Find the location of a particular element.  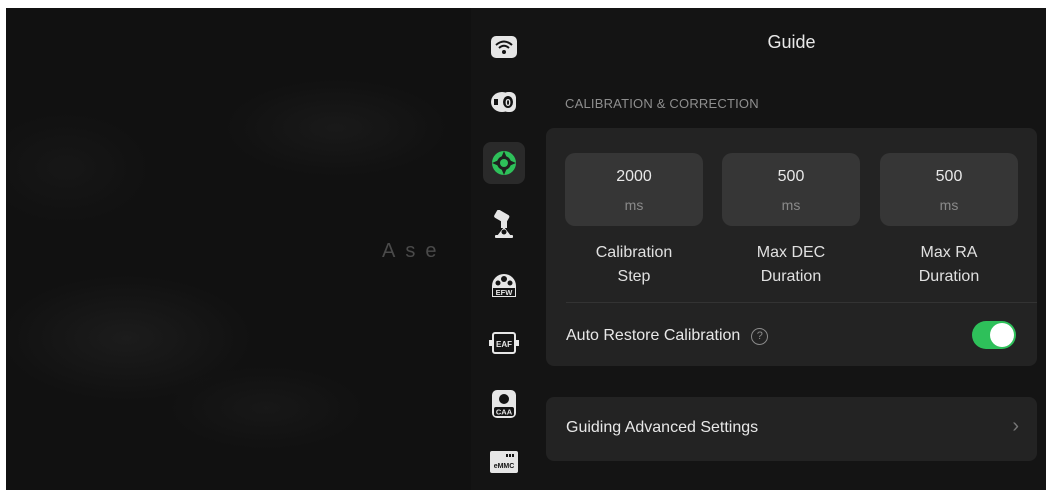

max-dec-duration-unit: ms is located at coordinates (791, 205).